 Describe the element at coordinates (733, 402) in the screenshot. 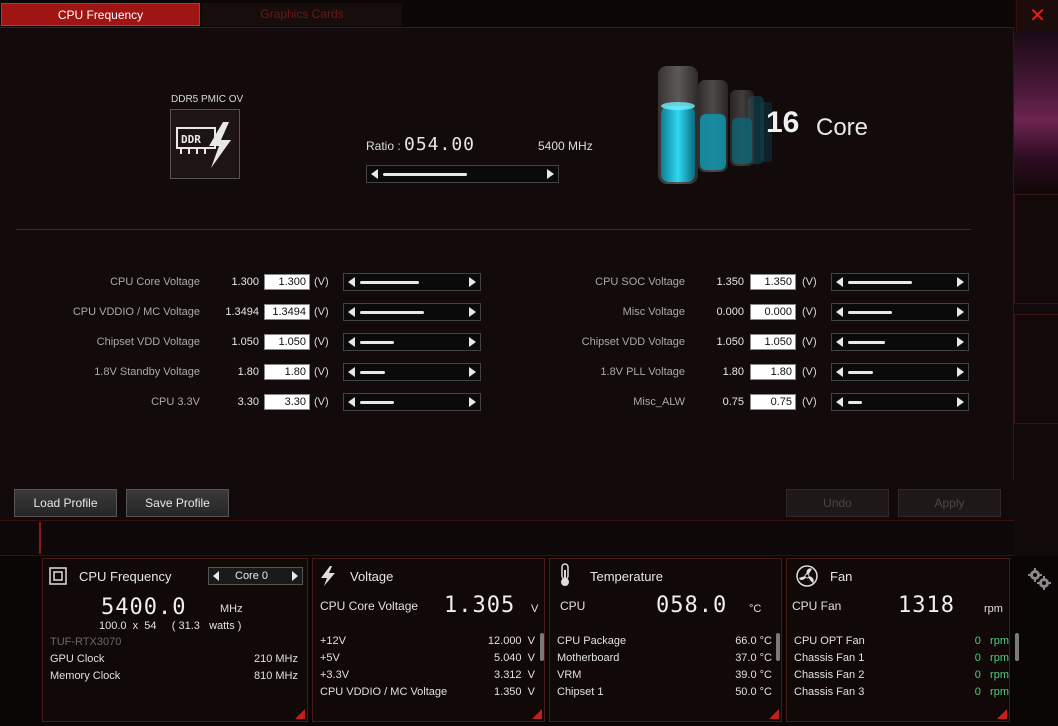

I see `voltage-current-value: 0.75` at that location.